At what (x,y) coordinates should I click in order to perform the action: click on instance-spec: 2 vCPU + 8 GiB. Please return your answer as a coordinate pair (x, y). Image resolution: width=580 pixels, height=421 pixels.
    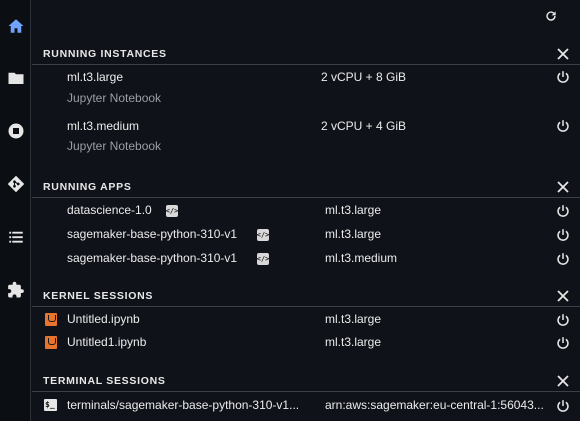
    Looking at the image, I should click on (364, 77).